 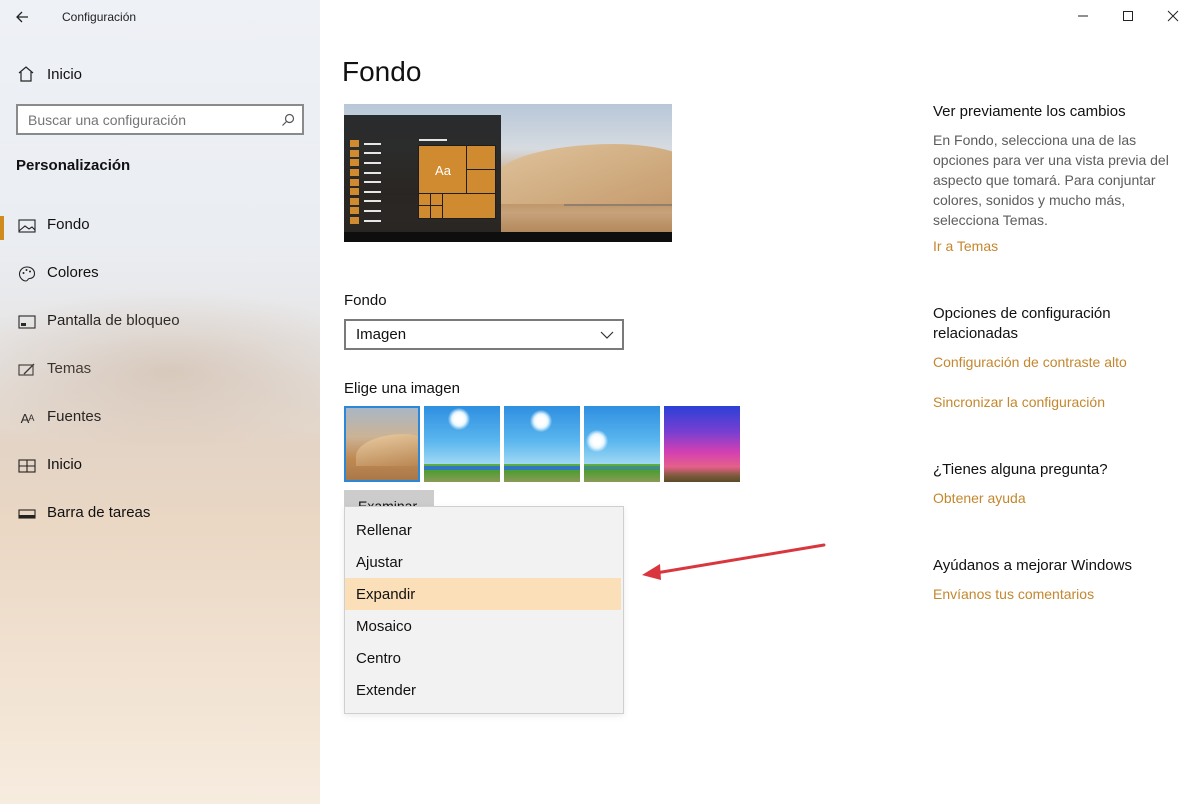 I want to click on question-heading: ¿Tienes alguna pregunta?, so click(x=1020, y=469).